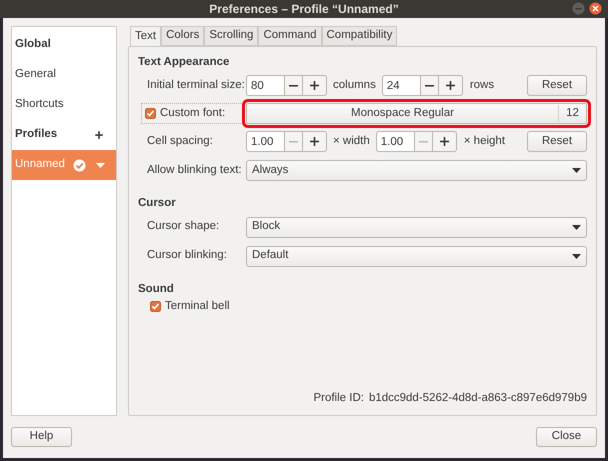 The width and height of the screenshot is (608, 461). I want to click on dropdown: Default, so click(416, 256).